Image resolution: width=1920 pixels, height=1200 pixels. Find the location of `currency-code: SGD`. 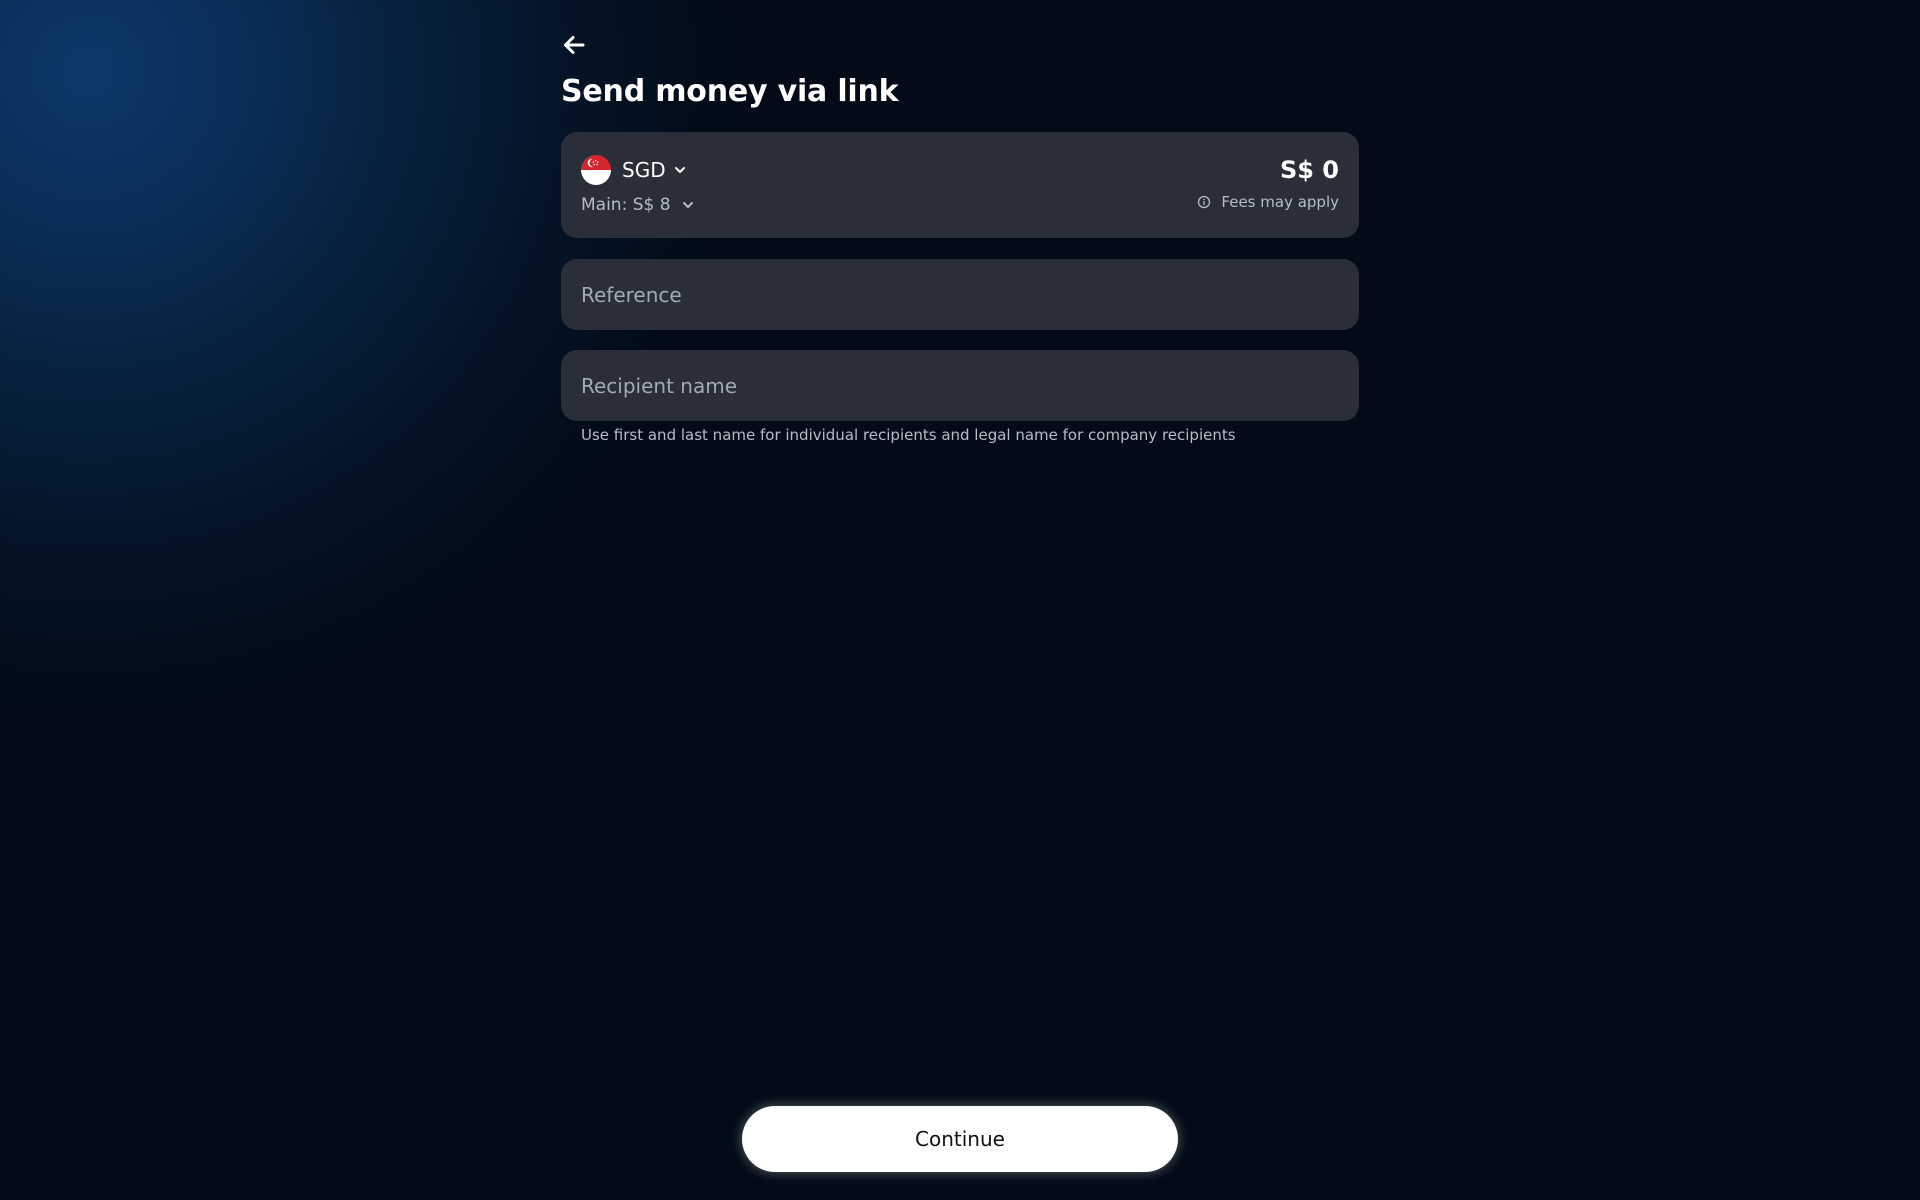

currency-code: SGD is located at coordinates (644, 170).